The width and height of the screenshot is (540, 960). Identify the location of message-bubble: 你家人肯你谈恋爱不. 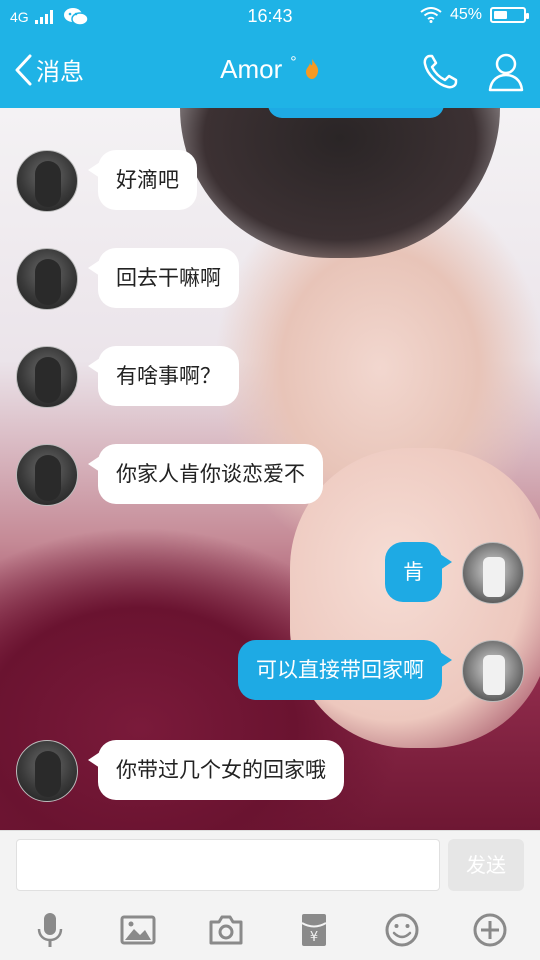
(205, 474).